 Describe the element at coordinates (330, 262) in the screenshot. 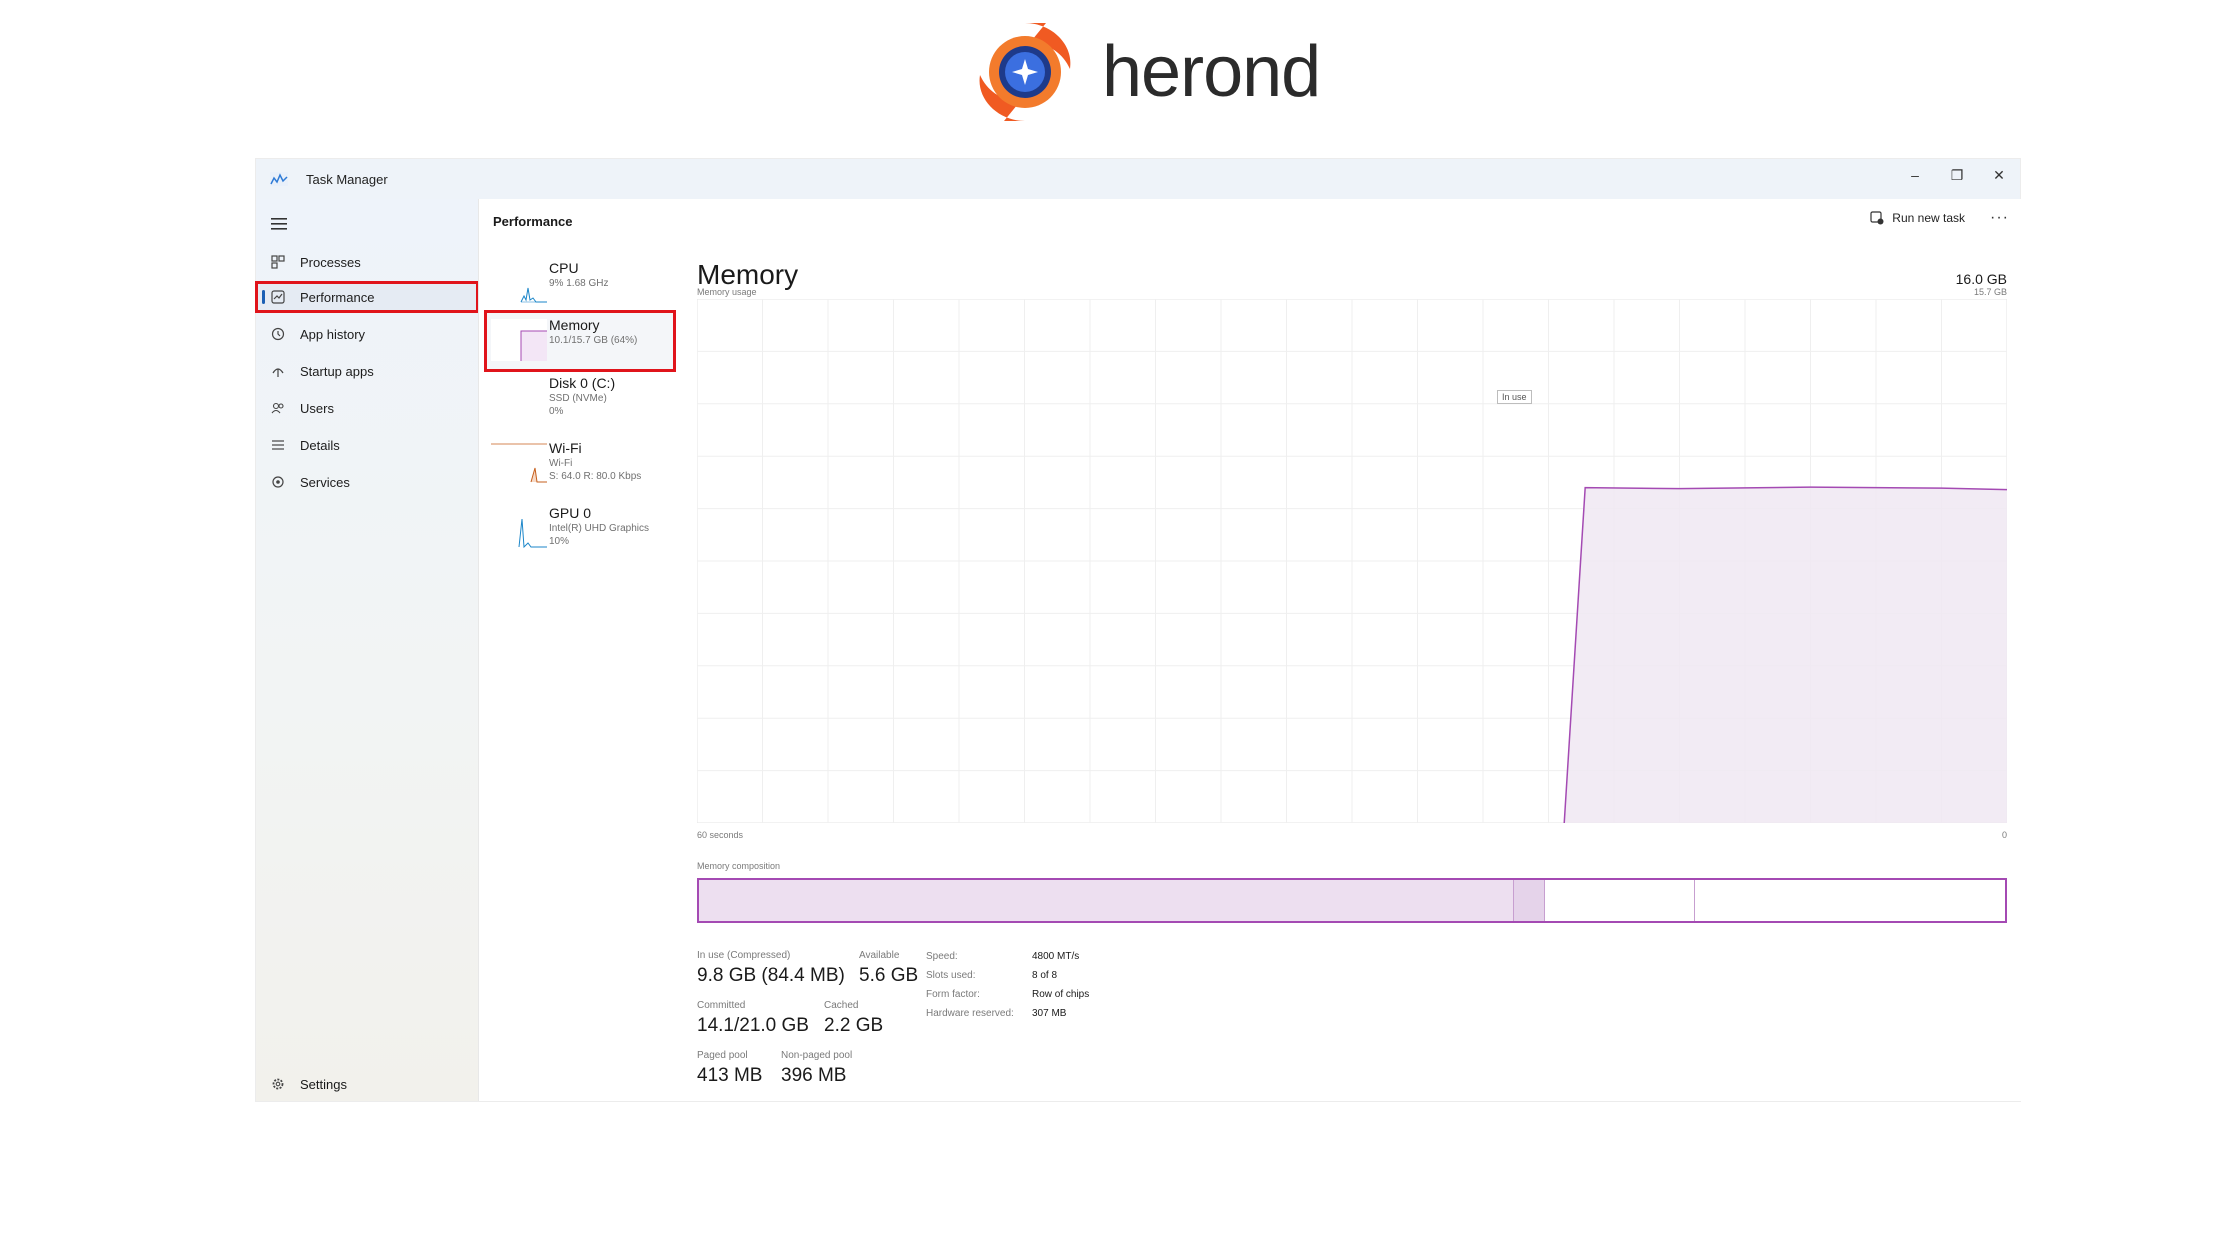

I see `sidebar-item-label: Processes` at that location.